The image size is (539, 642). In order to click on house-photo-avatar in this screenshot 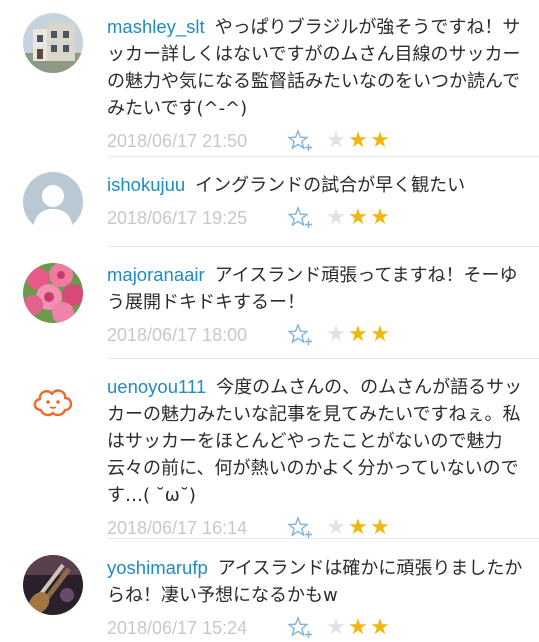, I will do `click(53, 43)`.